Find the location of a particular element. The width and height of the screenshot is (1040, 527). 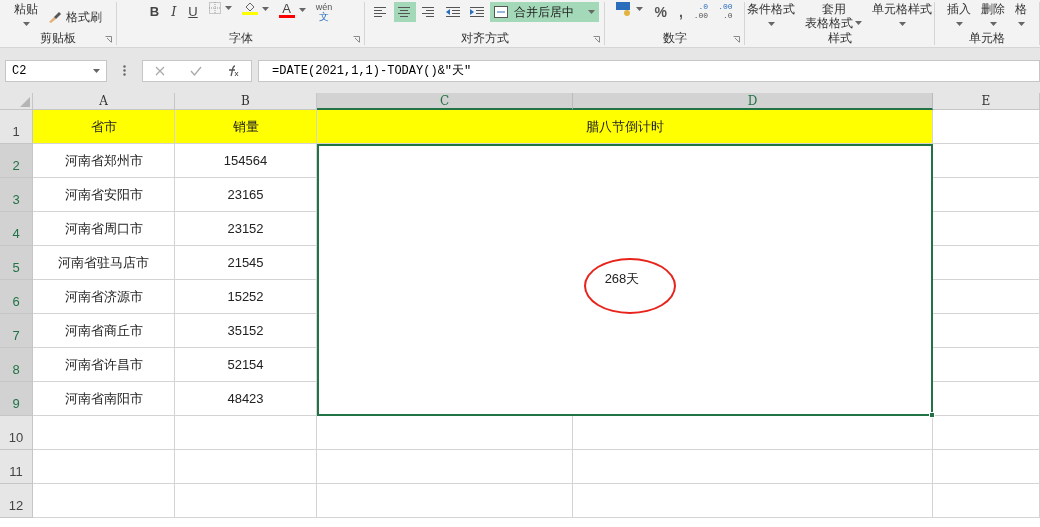

table-cell: 35152 is located at coordinates (246, 331).